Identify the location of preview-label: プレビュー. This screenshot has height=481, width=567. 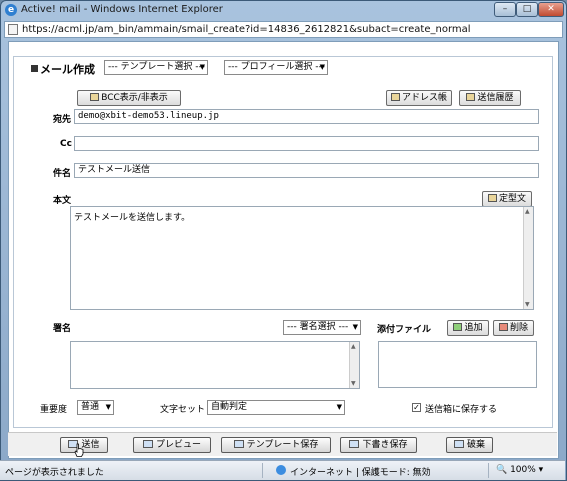
(178, 445).